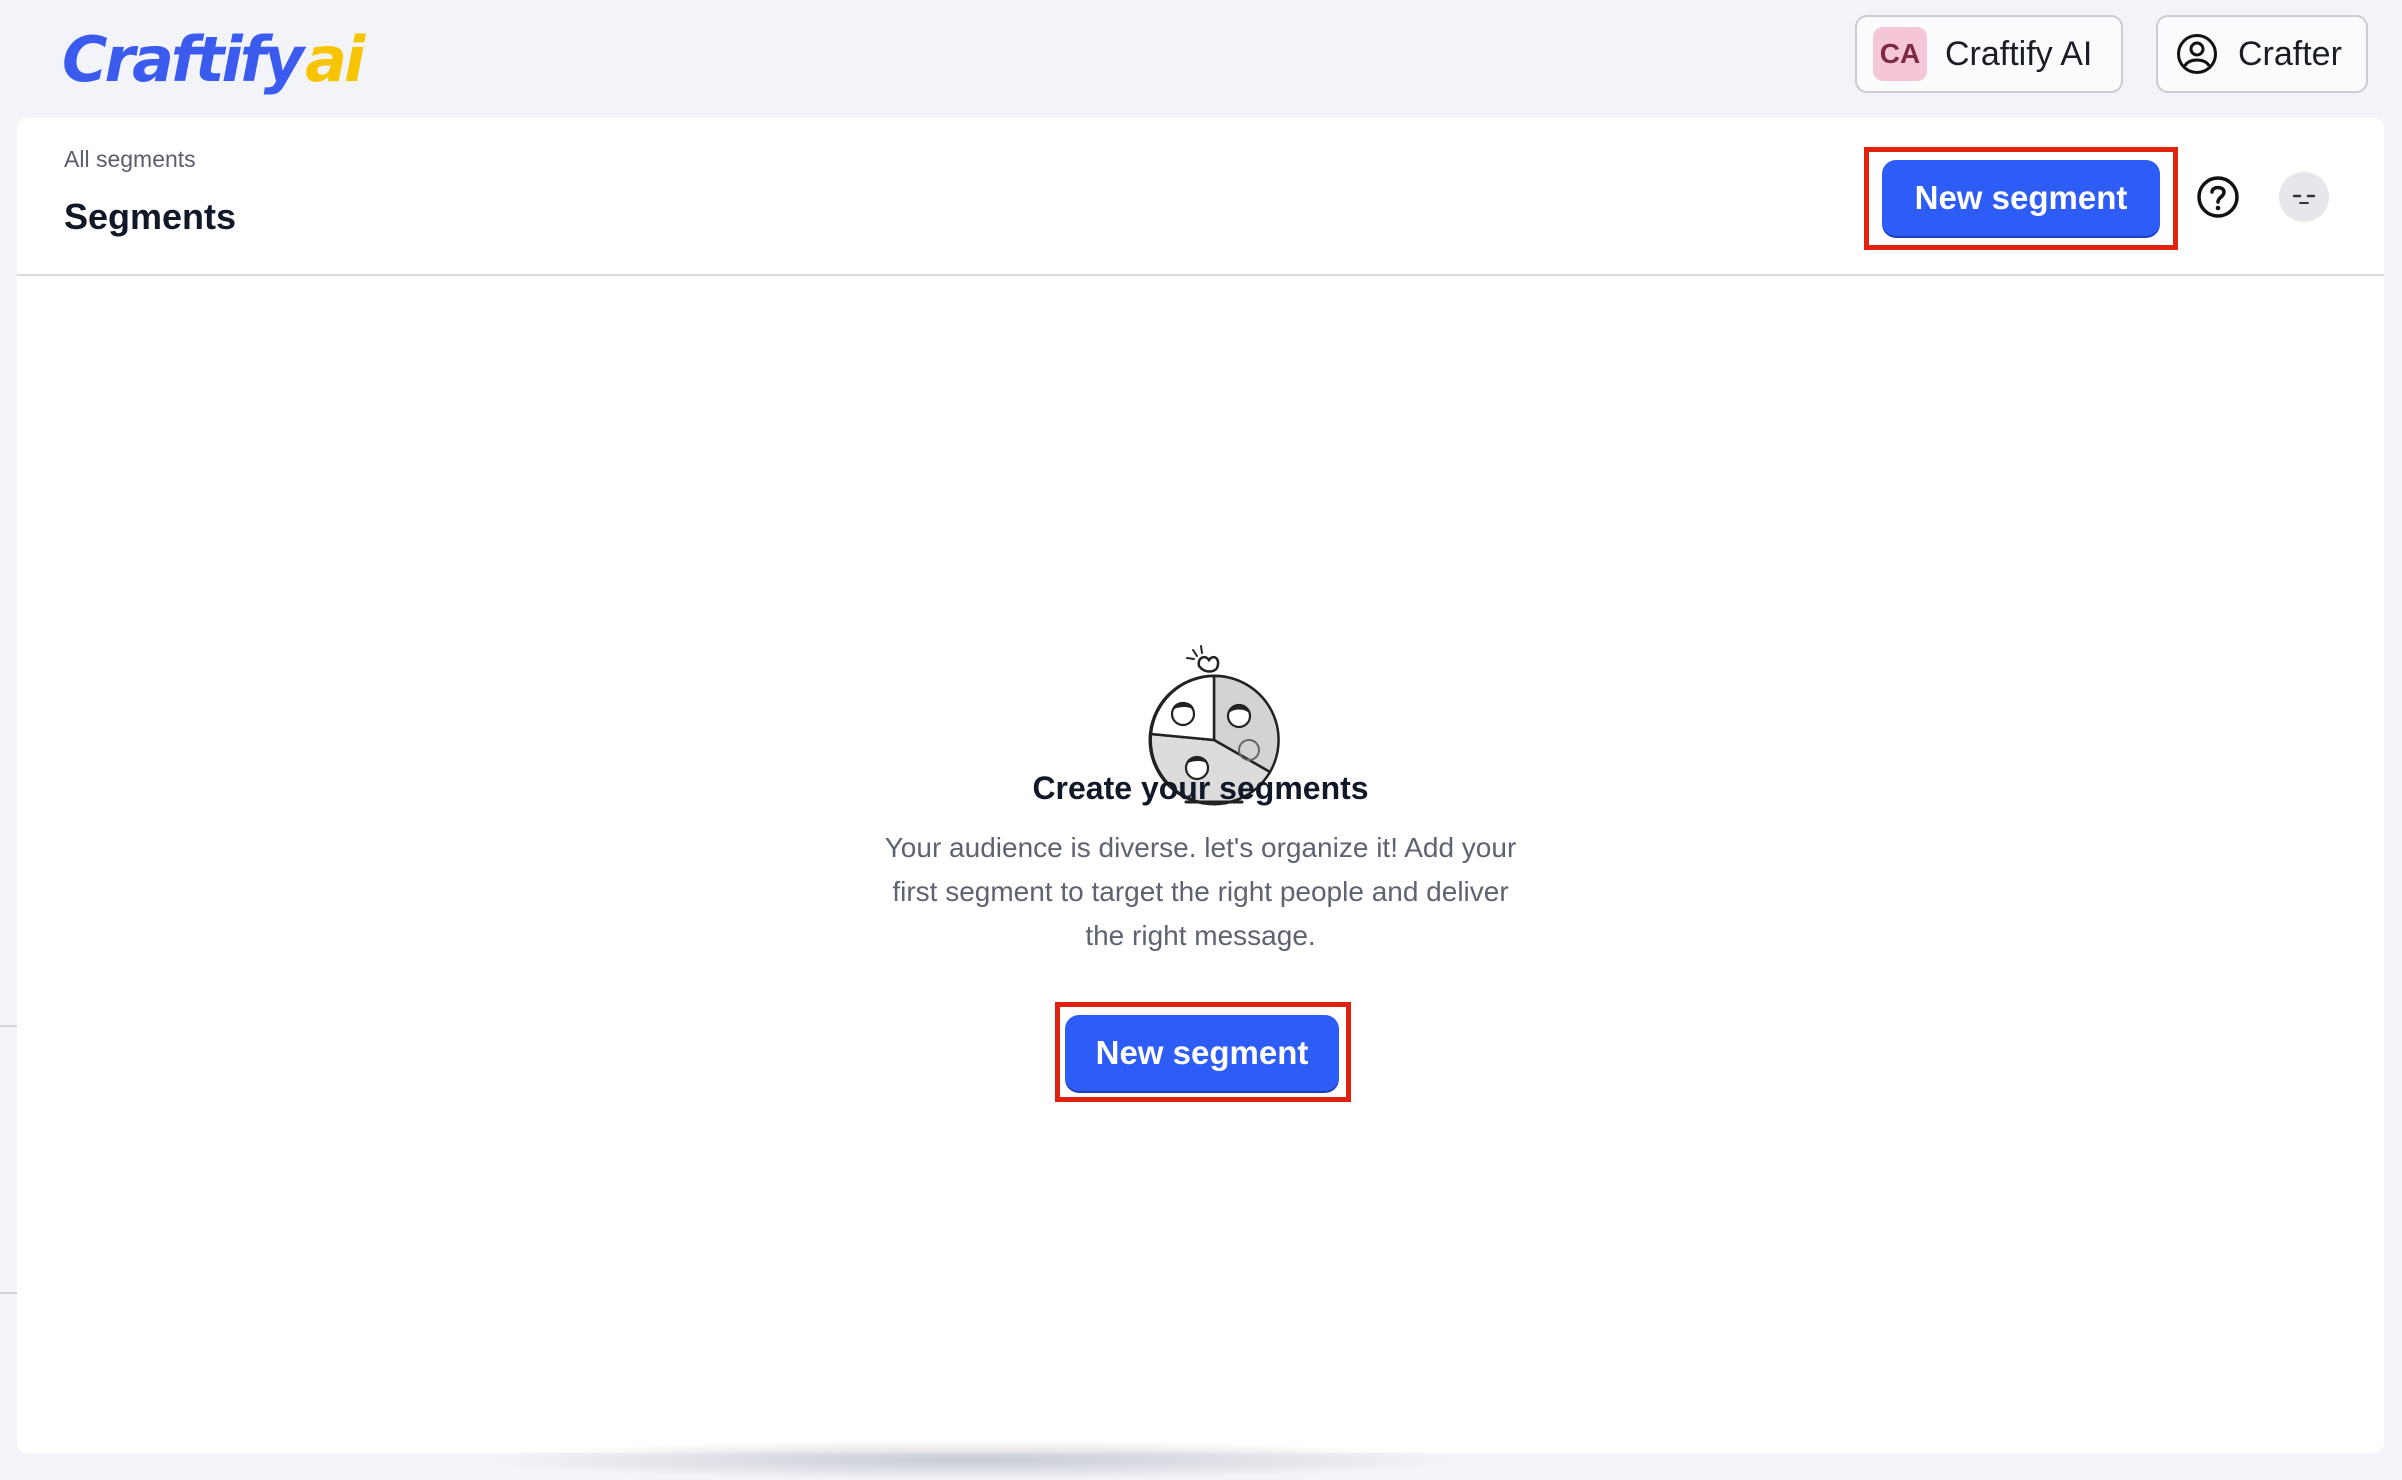 This screenshot has height=1480, width=2402. I want to click on bottom-shadow, so click(970, 1460).